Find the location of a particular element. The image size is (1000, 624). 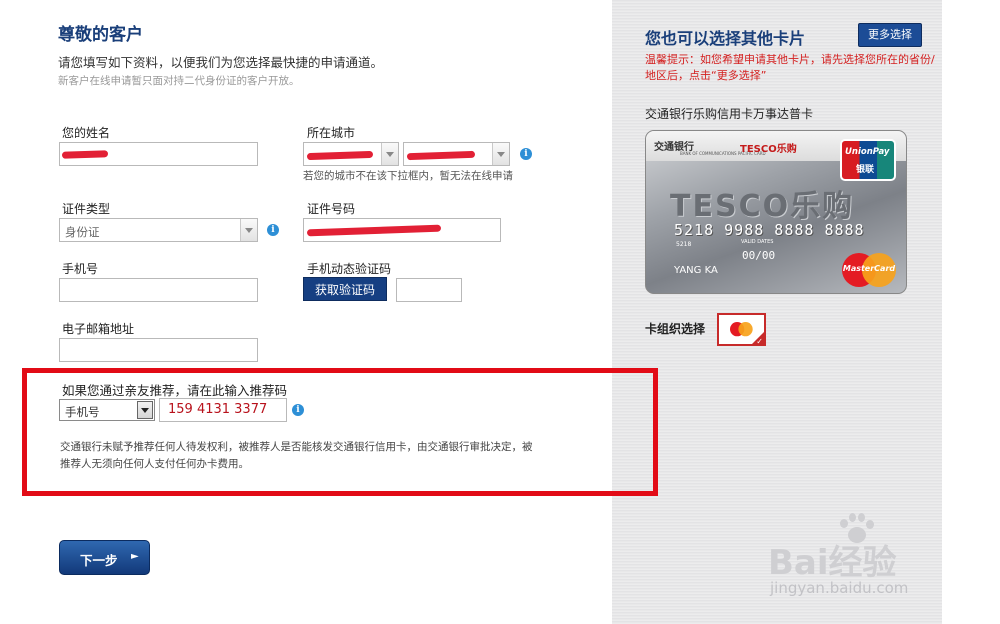

tesco-logo: TESCO乐购 is located at coordinates (768, 149).